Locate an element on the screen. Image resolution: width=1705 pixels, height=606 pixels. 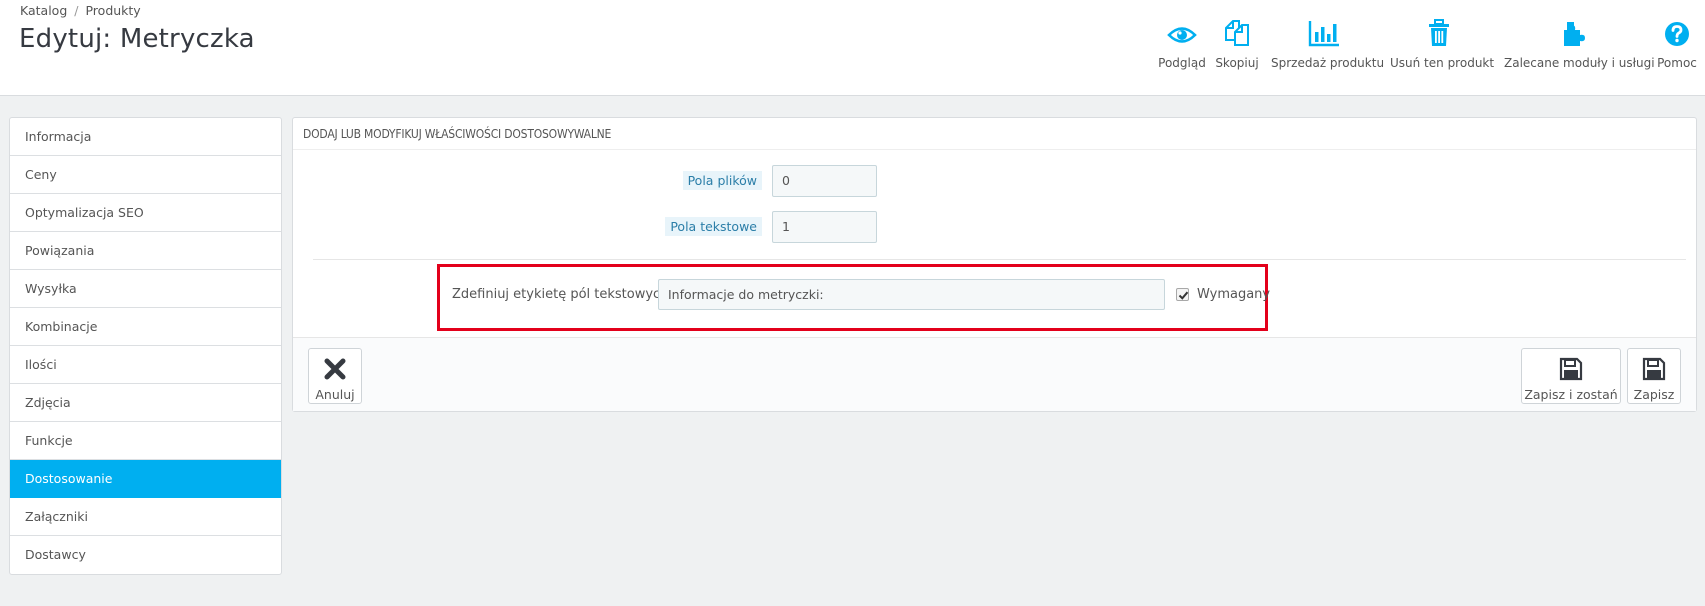
product-sales-button: Sprzedaż produktu is located at coordinates (1327, 44).